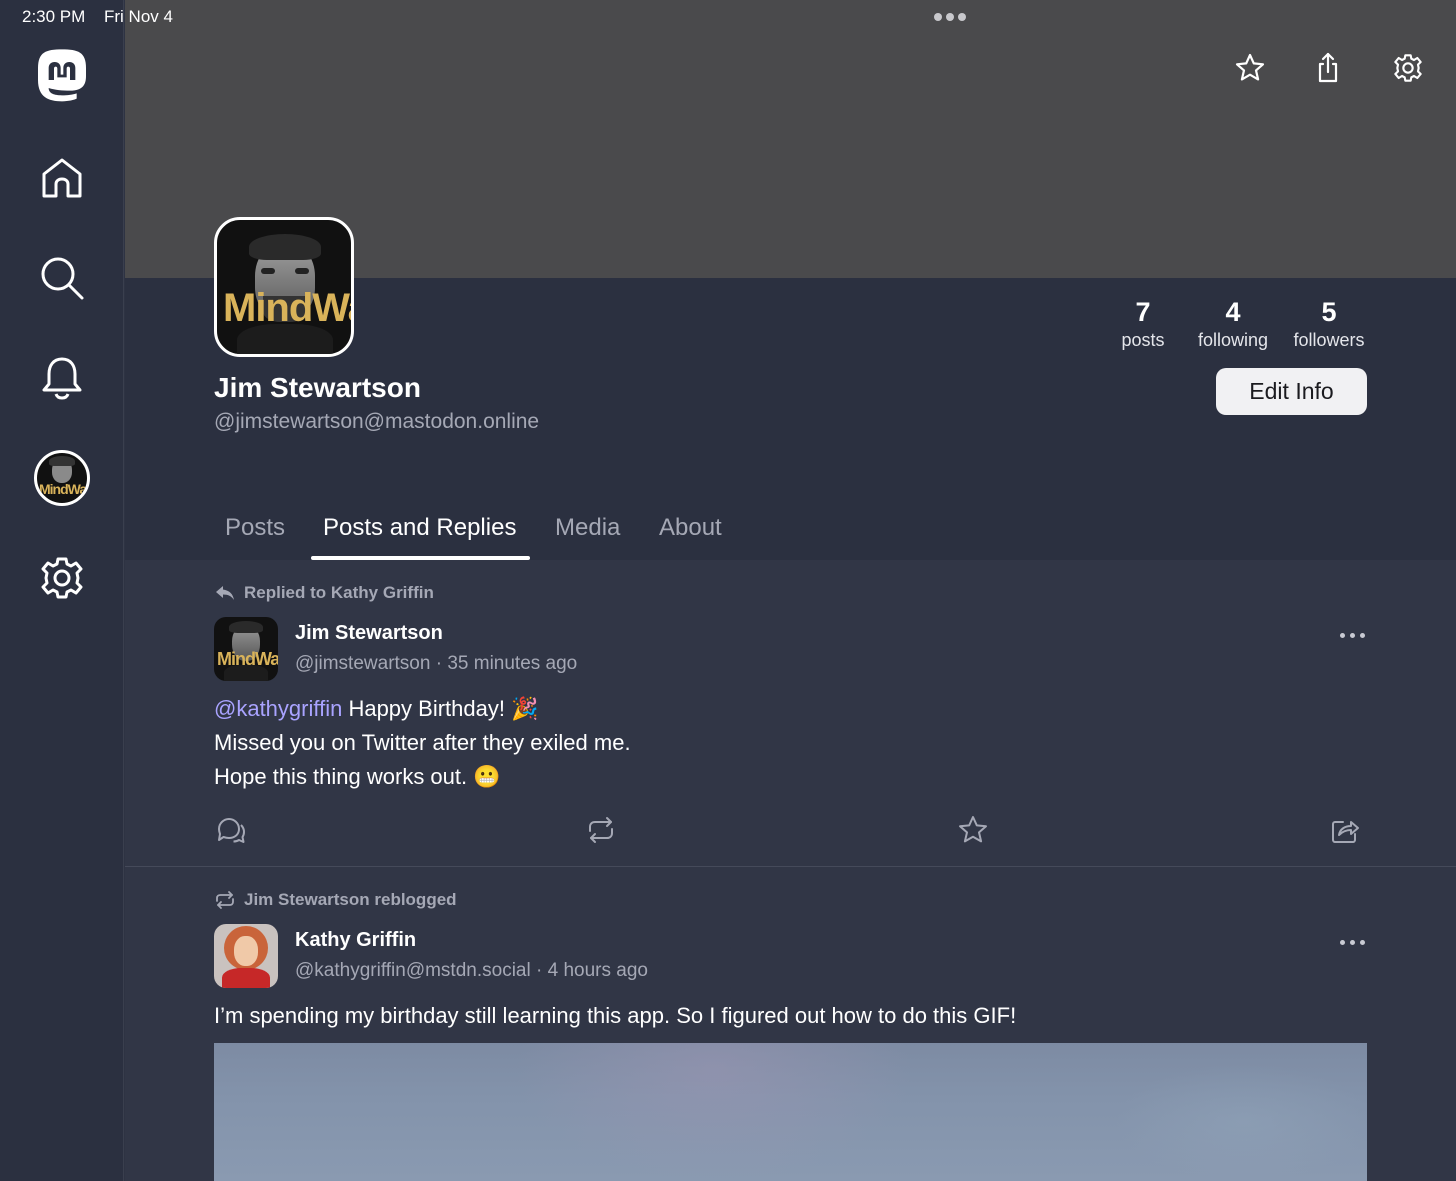 This screenshot has height=1181, width=1456. Describe the element at coordinates (62, 278) in the screenshot. I see `search-icon` at that location.